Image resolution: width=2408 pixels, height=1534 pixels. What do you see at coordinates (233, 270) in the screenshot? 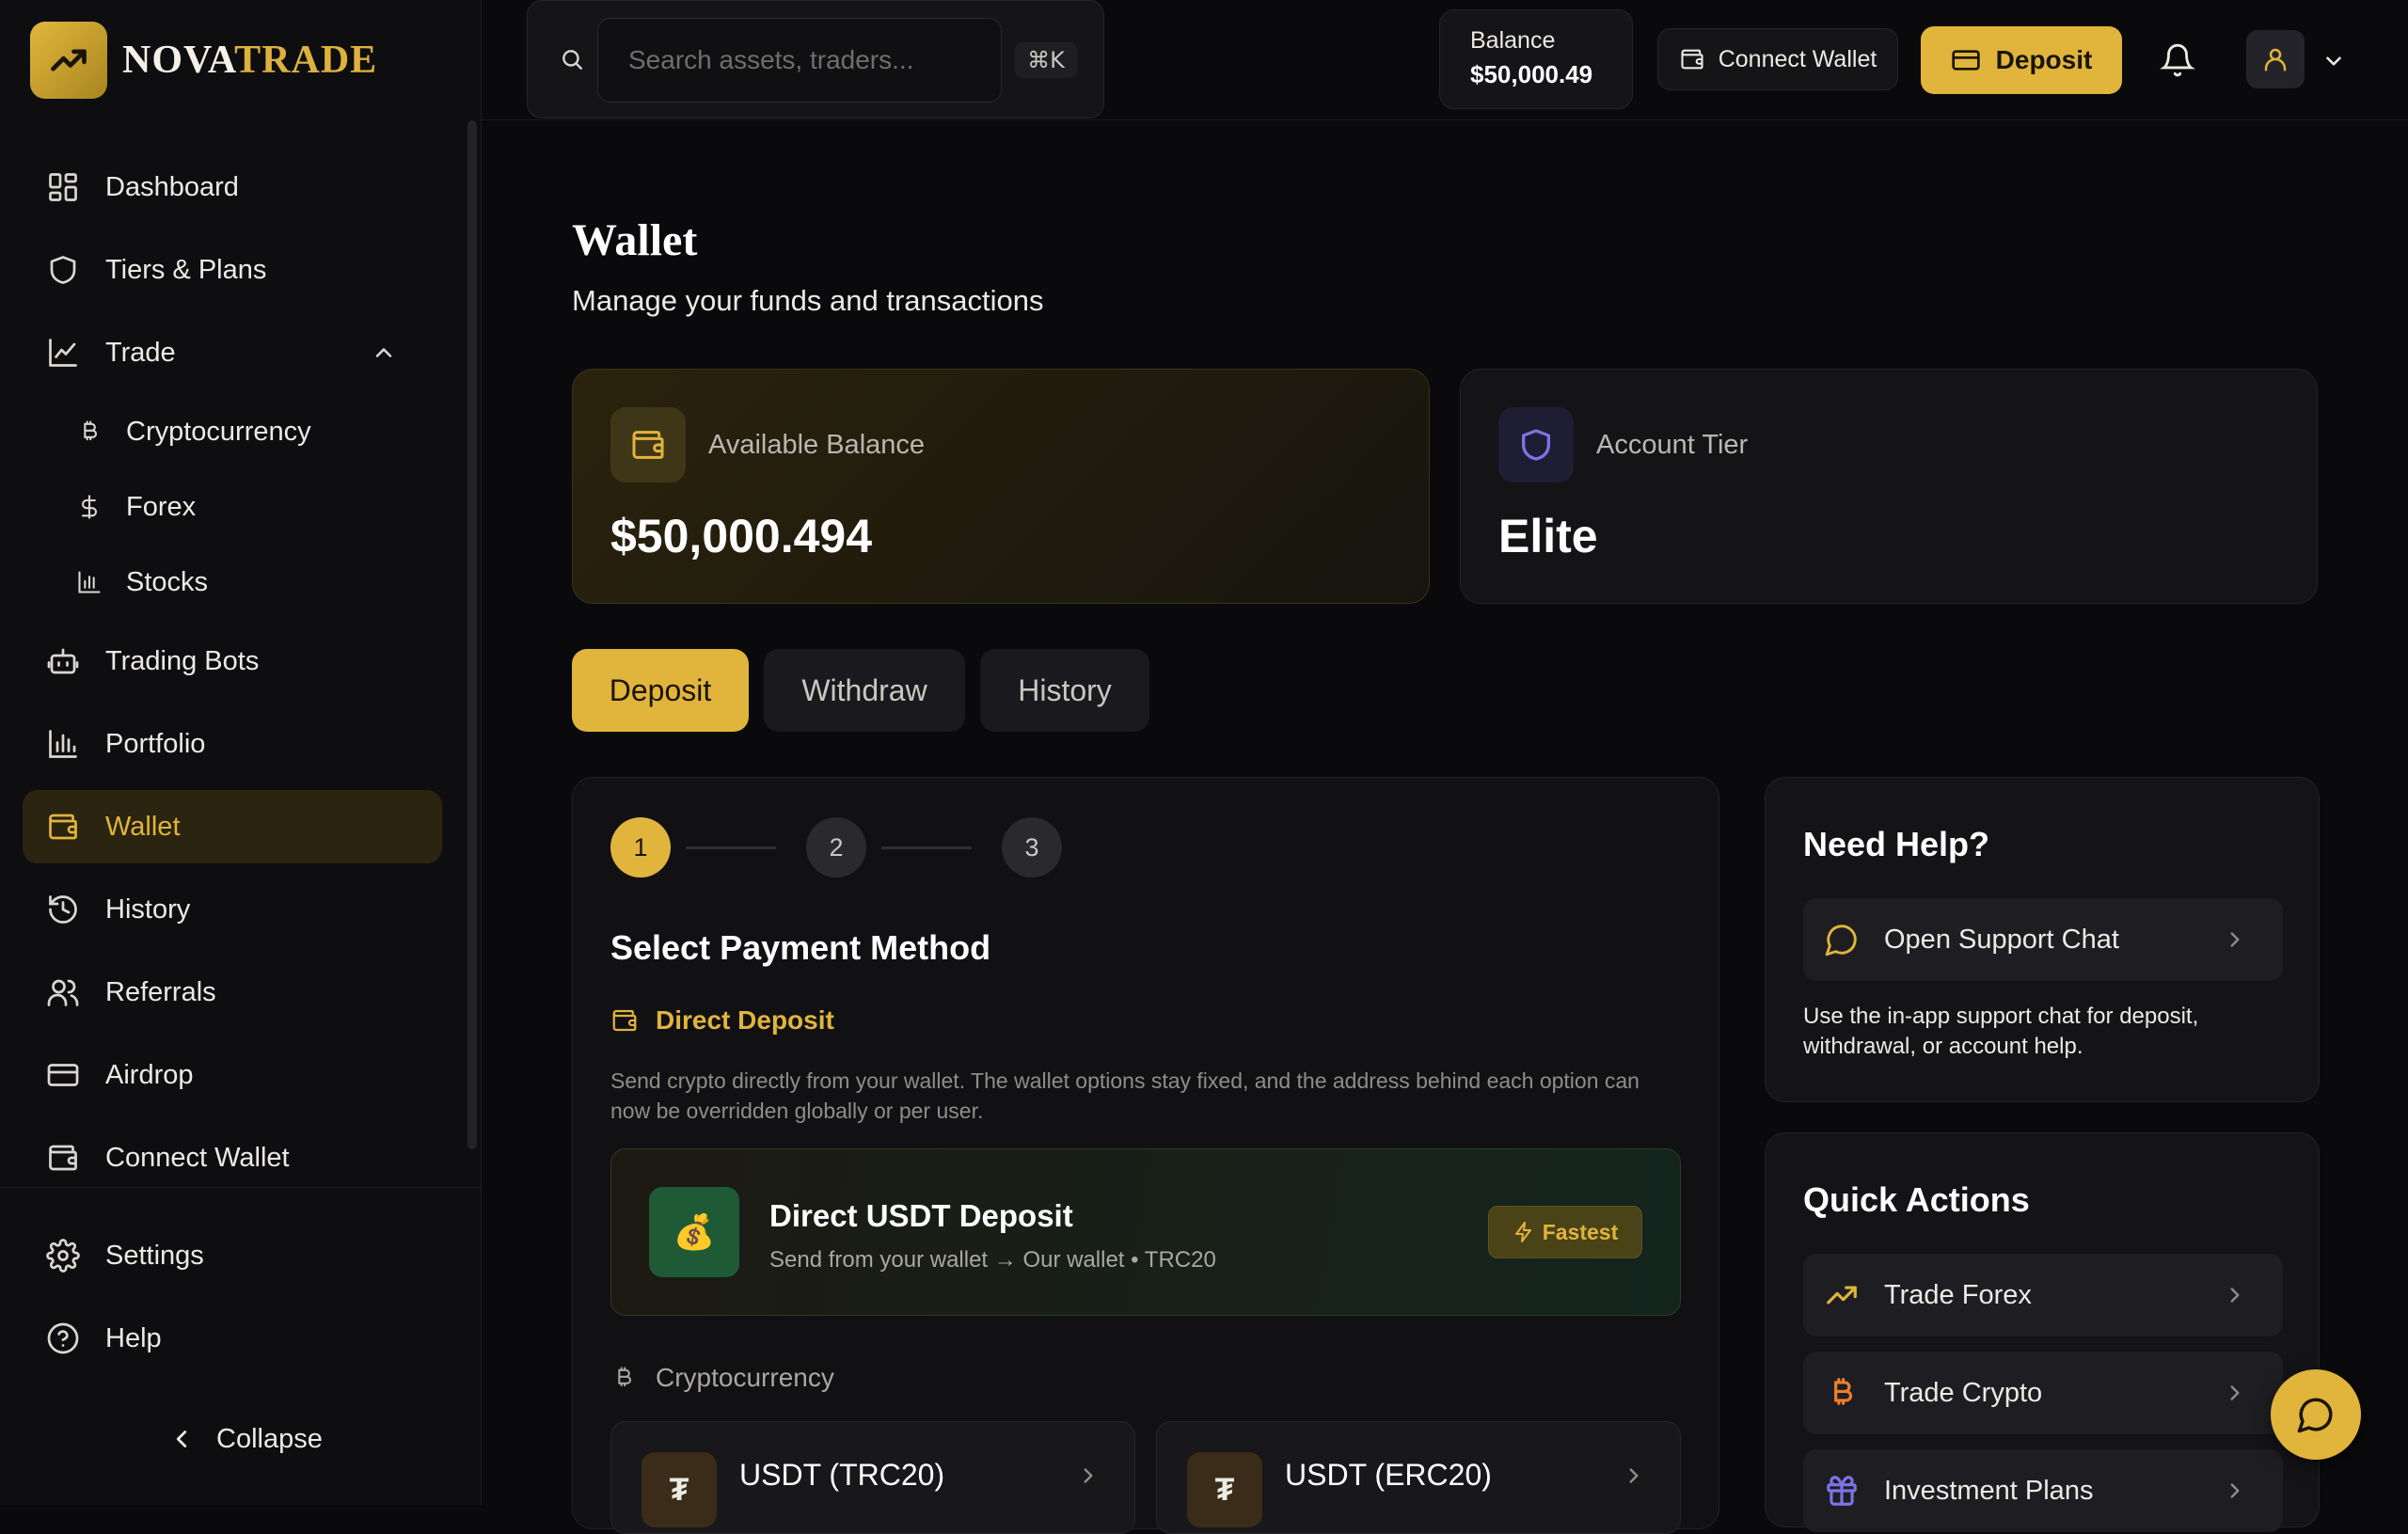
I see `sidebar-item-tiers: Tiers & Plans` at bounding box center [233, 270].